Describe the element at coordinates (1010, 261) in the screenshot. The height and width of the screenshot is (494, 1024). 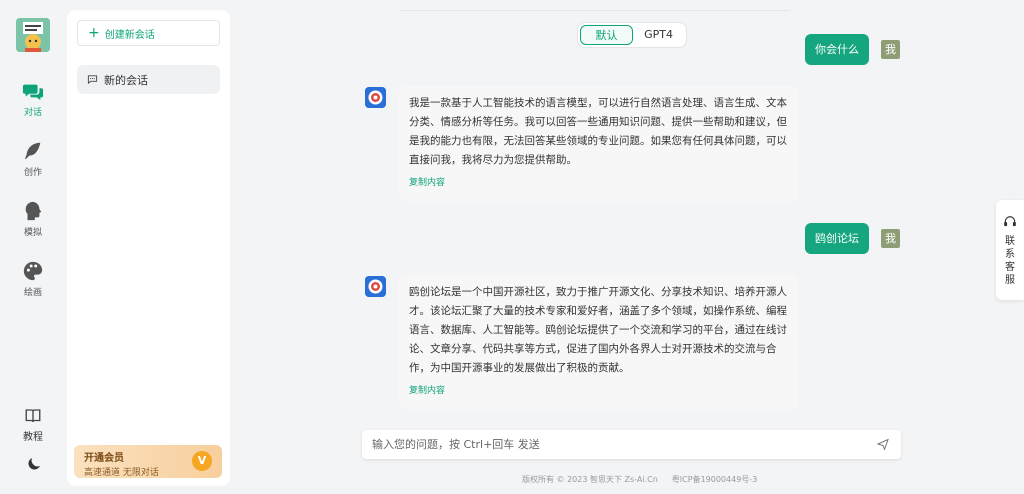
I see `contact-label: 联系客服` at that location.